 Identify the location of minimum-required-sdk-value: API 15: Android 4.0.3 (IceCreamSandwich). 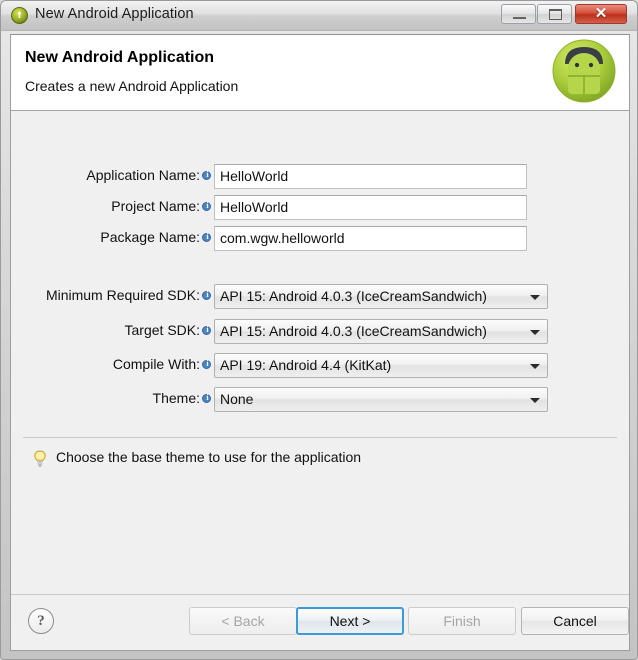
(353, 296).